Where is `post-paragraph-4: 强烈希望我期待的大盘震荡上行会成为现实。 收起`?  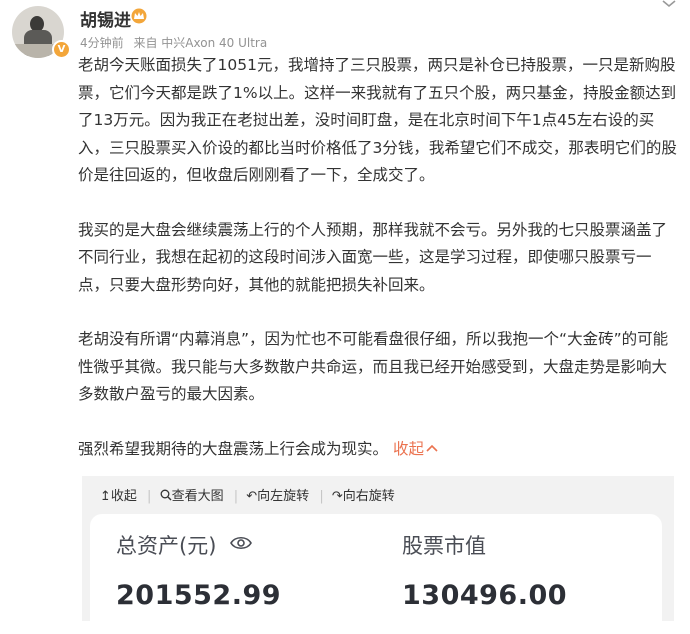
post-paragraph-4: 强烈希望我期待的大盘震荡上行会成为现实。 收起 is located at coordinates (380, 450).